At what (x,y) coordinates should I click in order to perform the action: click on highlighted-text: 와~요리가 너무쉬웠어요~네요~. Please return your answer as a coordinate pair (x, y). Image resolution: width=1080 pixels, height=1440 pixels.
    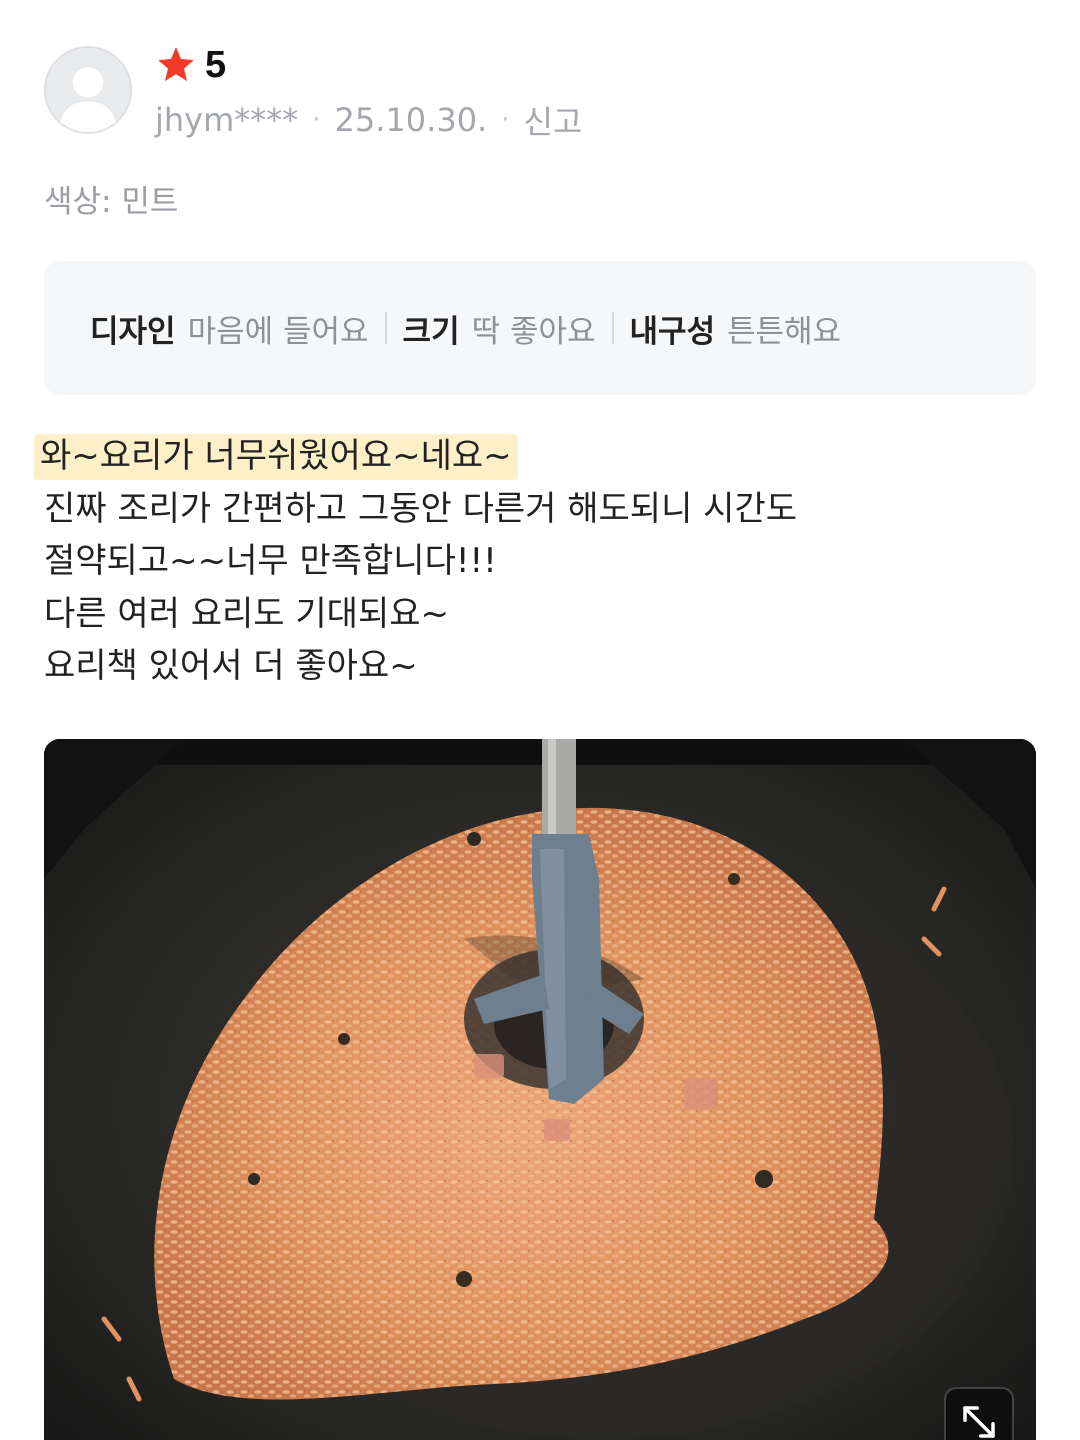
    Looking at the image, I should click on (276, 457).